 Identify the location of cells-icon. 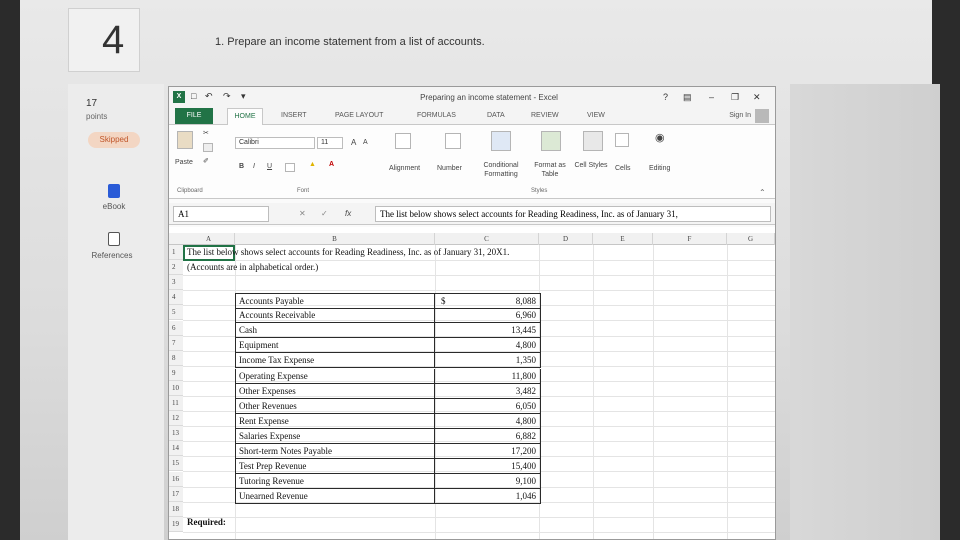
(622, 140).